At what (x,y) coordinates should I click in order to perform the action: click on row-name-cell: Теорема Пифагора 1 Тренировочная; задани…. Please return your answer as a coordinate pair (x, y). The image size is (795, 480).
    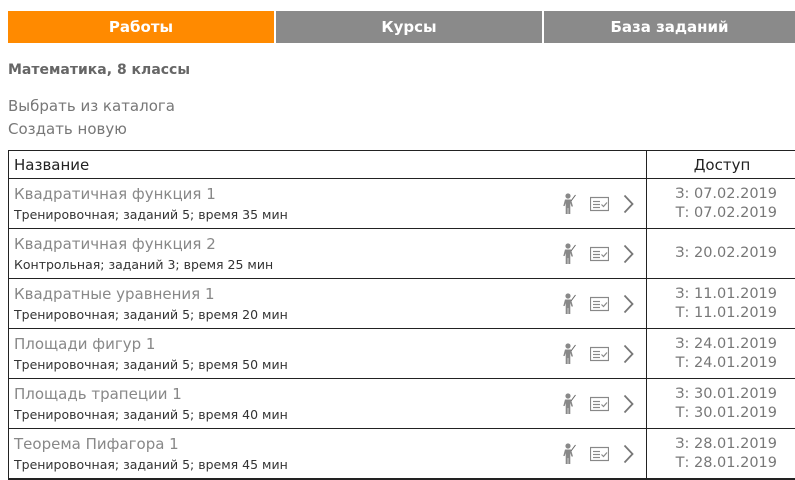
    Looking at the image, I should click on (328, 453).